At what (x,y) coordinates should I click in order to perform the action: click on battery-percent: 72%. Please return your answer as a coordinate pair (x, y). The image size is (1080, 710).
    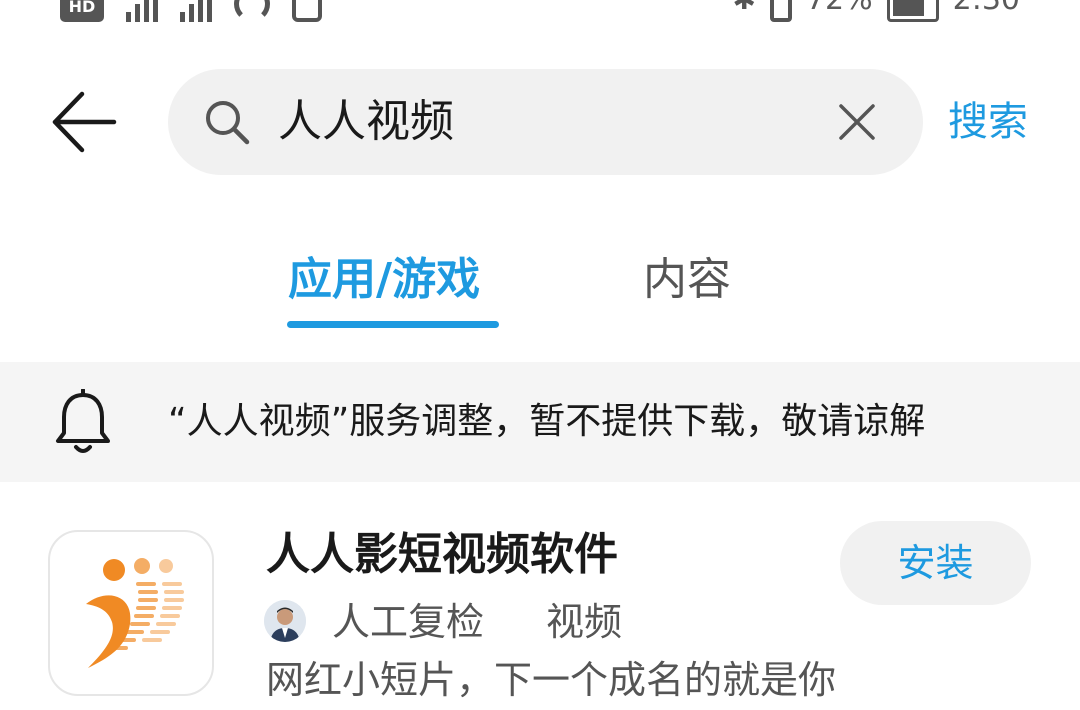
    Looking at the image, I should click on (839, 11).